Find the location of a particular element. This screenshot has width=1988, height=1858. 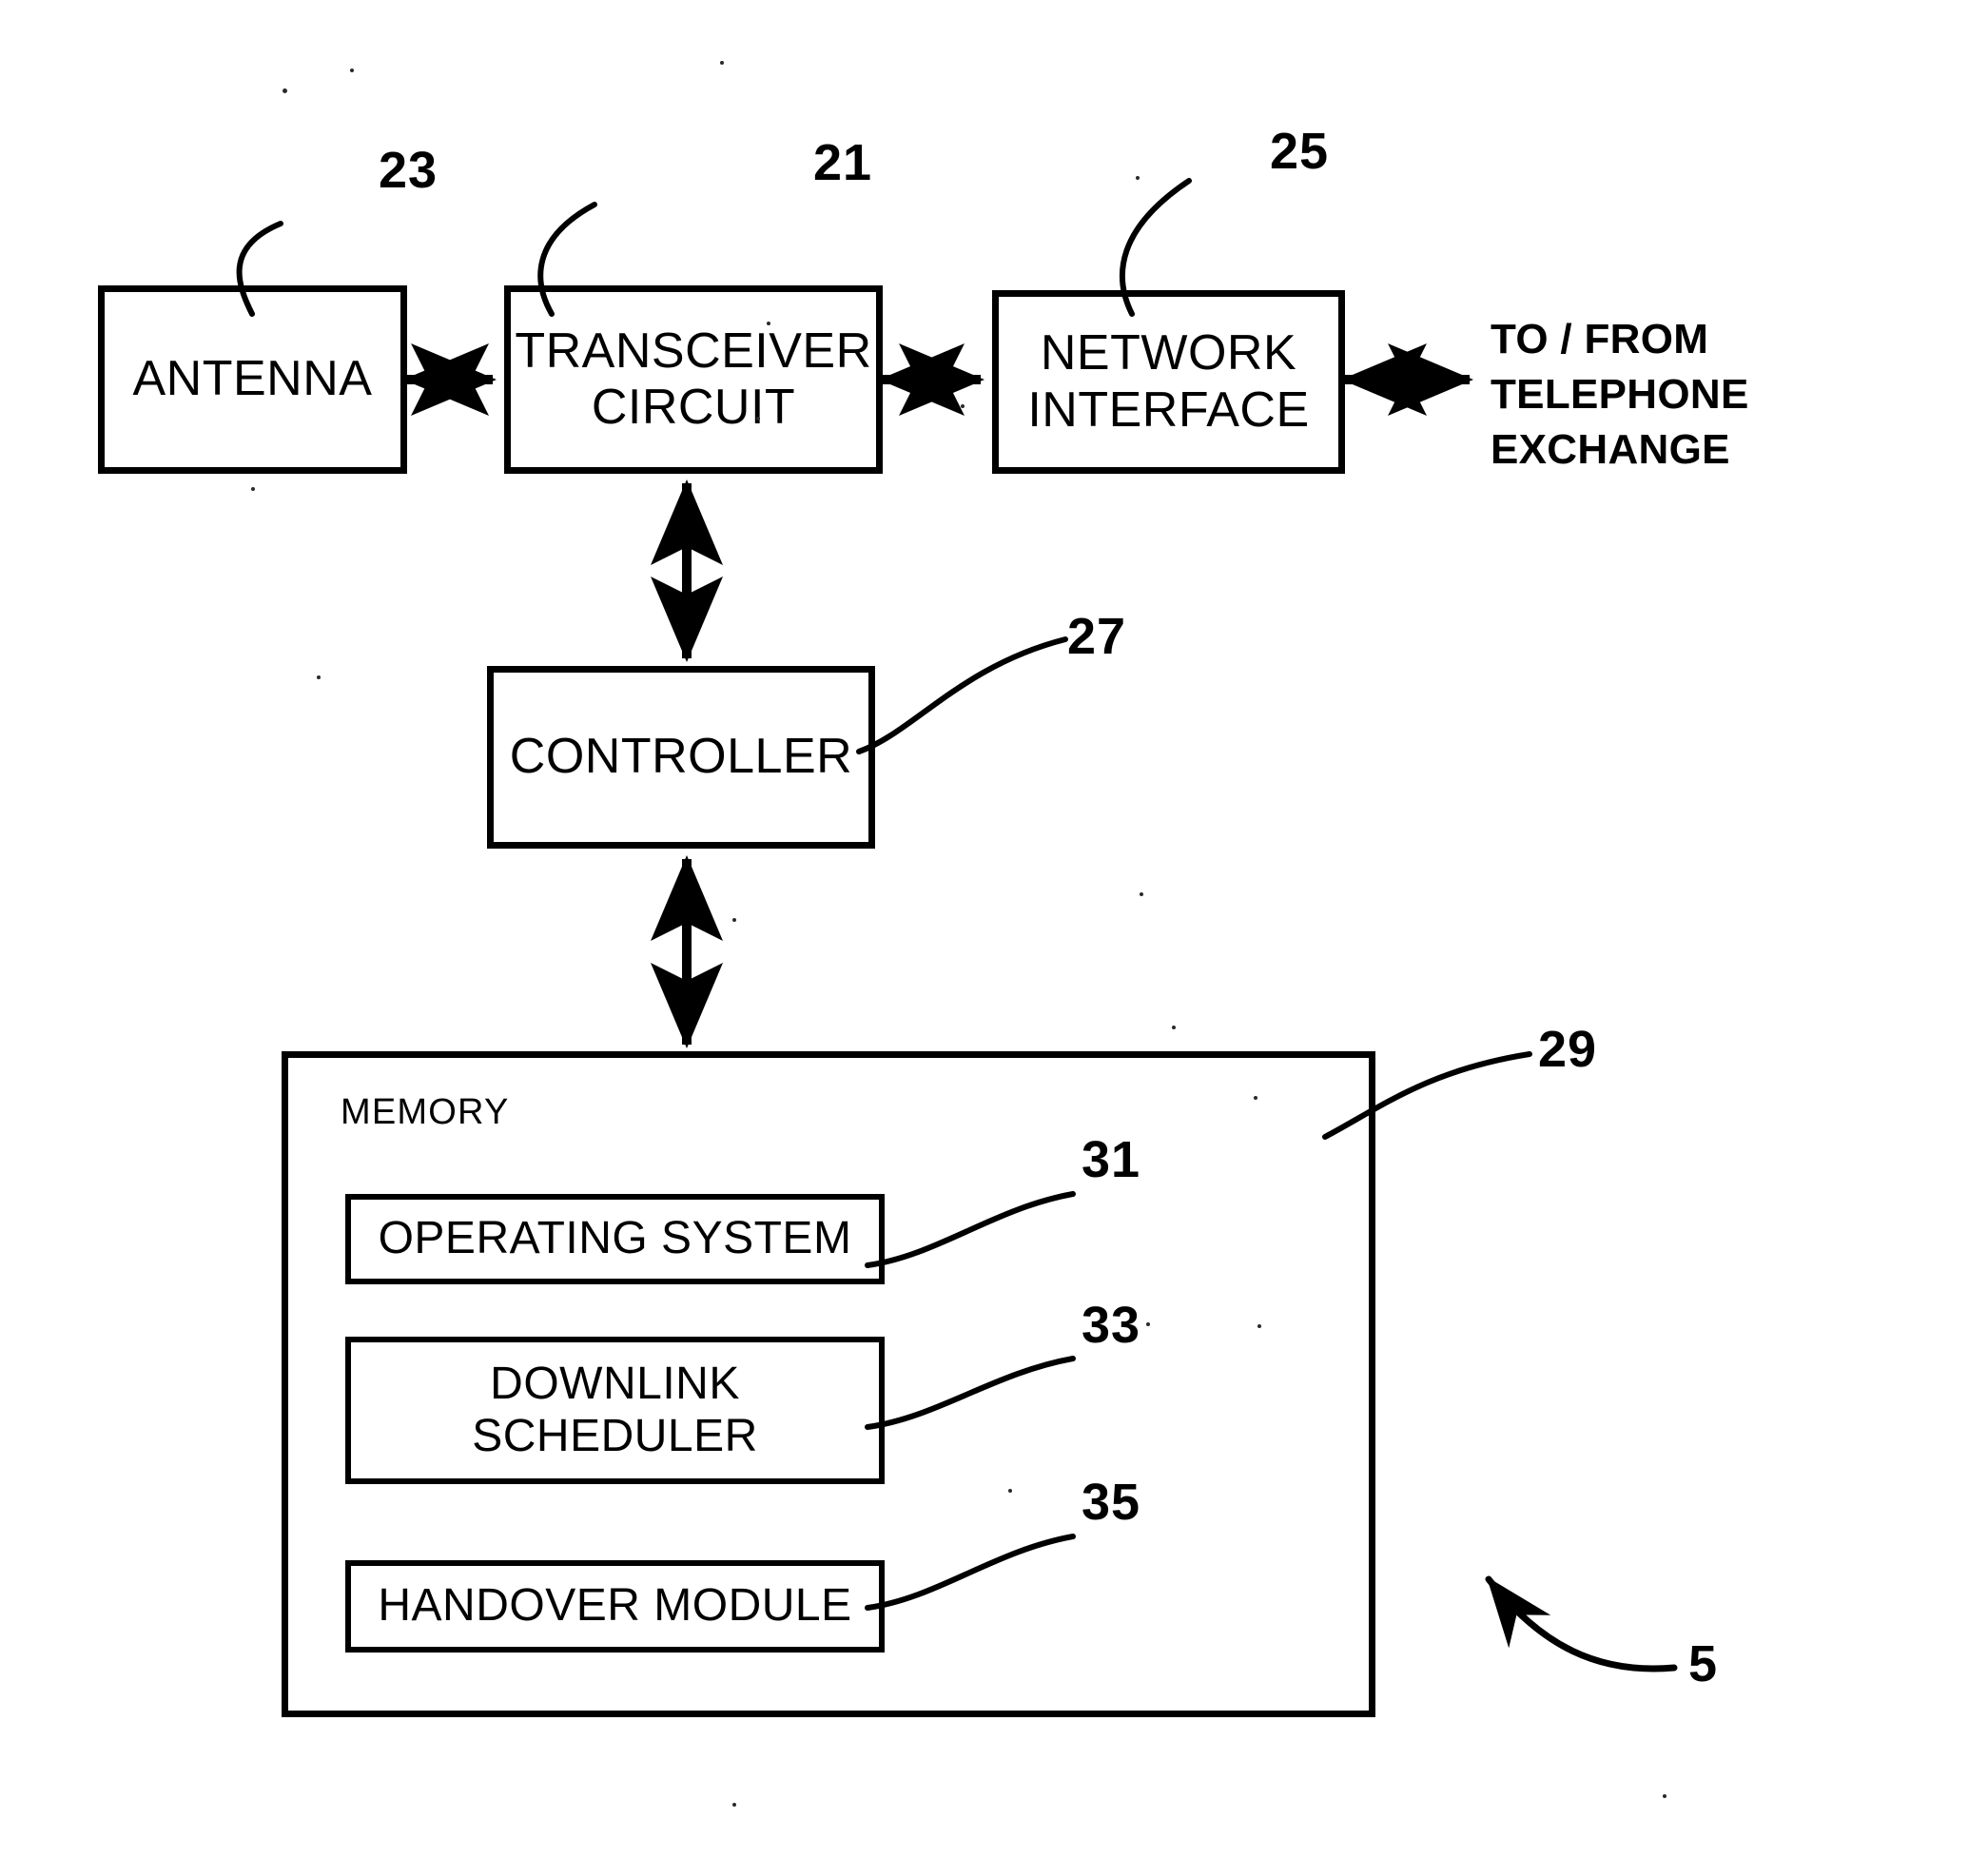

operating-system-block-label: OPERATING SYSTEM is located at coordinates (615, 1238).